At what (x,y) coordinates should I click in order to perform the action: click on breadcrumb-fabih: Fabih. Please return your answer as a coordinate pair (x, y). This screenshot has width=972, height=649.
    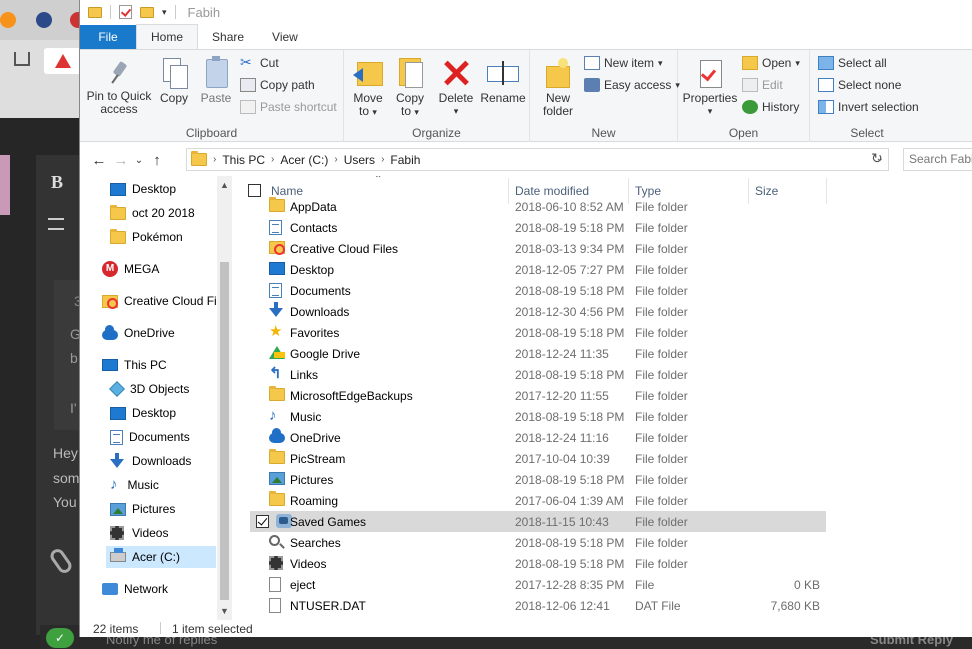
    Looking at the image, I should click on (405, 160).